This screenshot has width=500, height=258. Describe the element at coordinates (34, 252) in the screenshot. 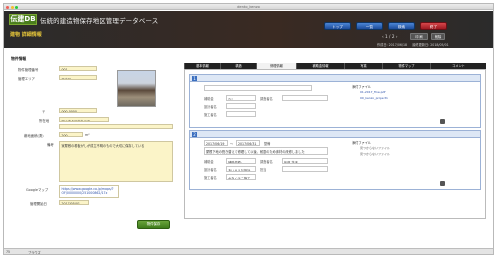

I see `mode-indicator: ブラウズ` at that location.